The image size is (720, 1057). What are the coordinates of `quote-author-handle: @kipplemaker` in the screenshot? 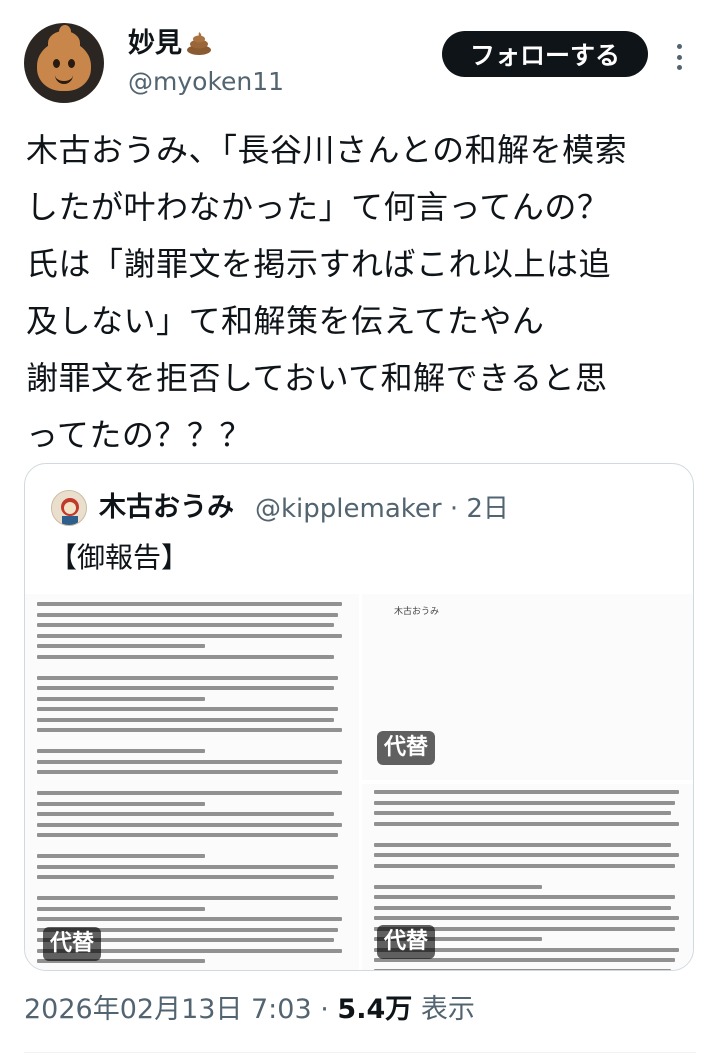 It's located at (348, 509).